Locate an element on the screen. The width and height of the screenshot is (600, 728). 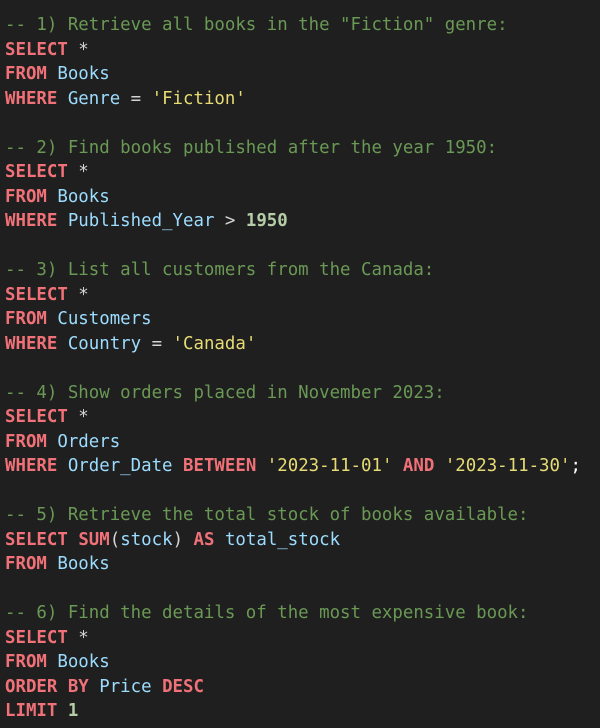
sql-identifier: Price is located at coordinates (120, 686).